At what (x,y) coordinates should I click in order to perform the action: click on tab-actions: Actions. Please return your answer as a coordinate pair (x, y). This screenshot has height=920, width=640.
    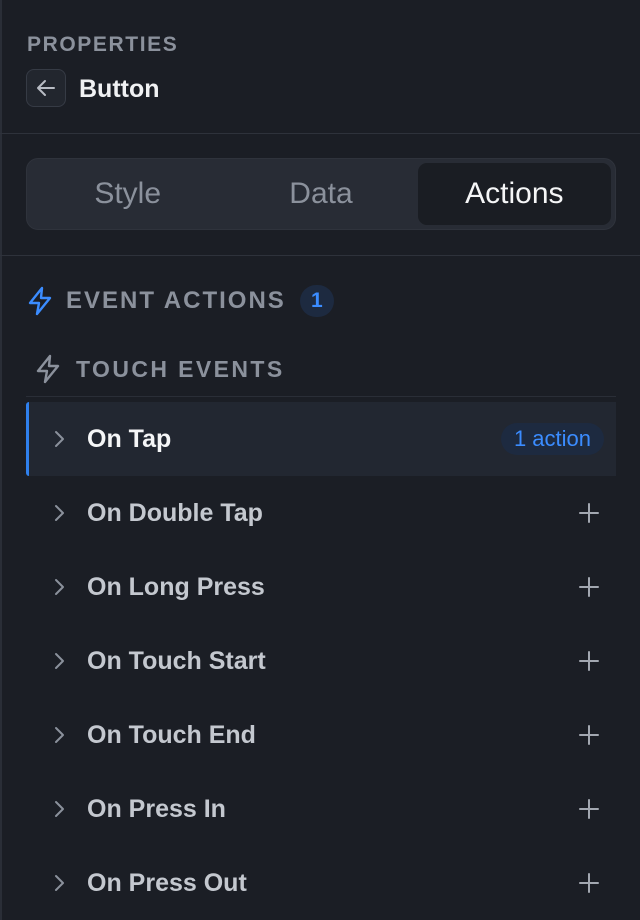
    Looking at the image, I should click on (514, 194).